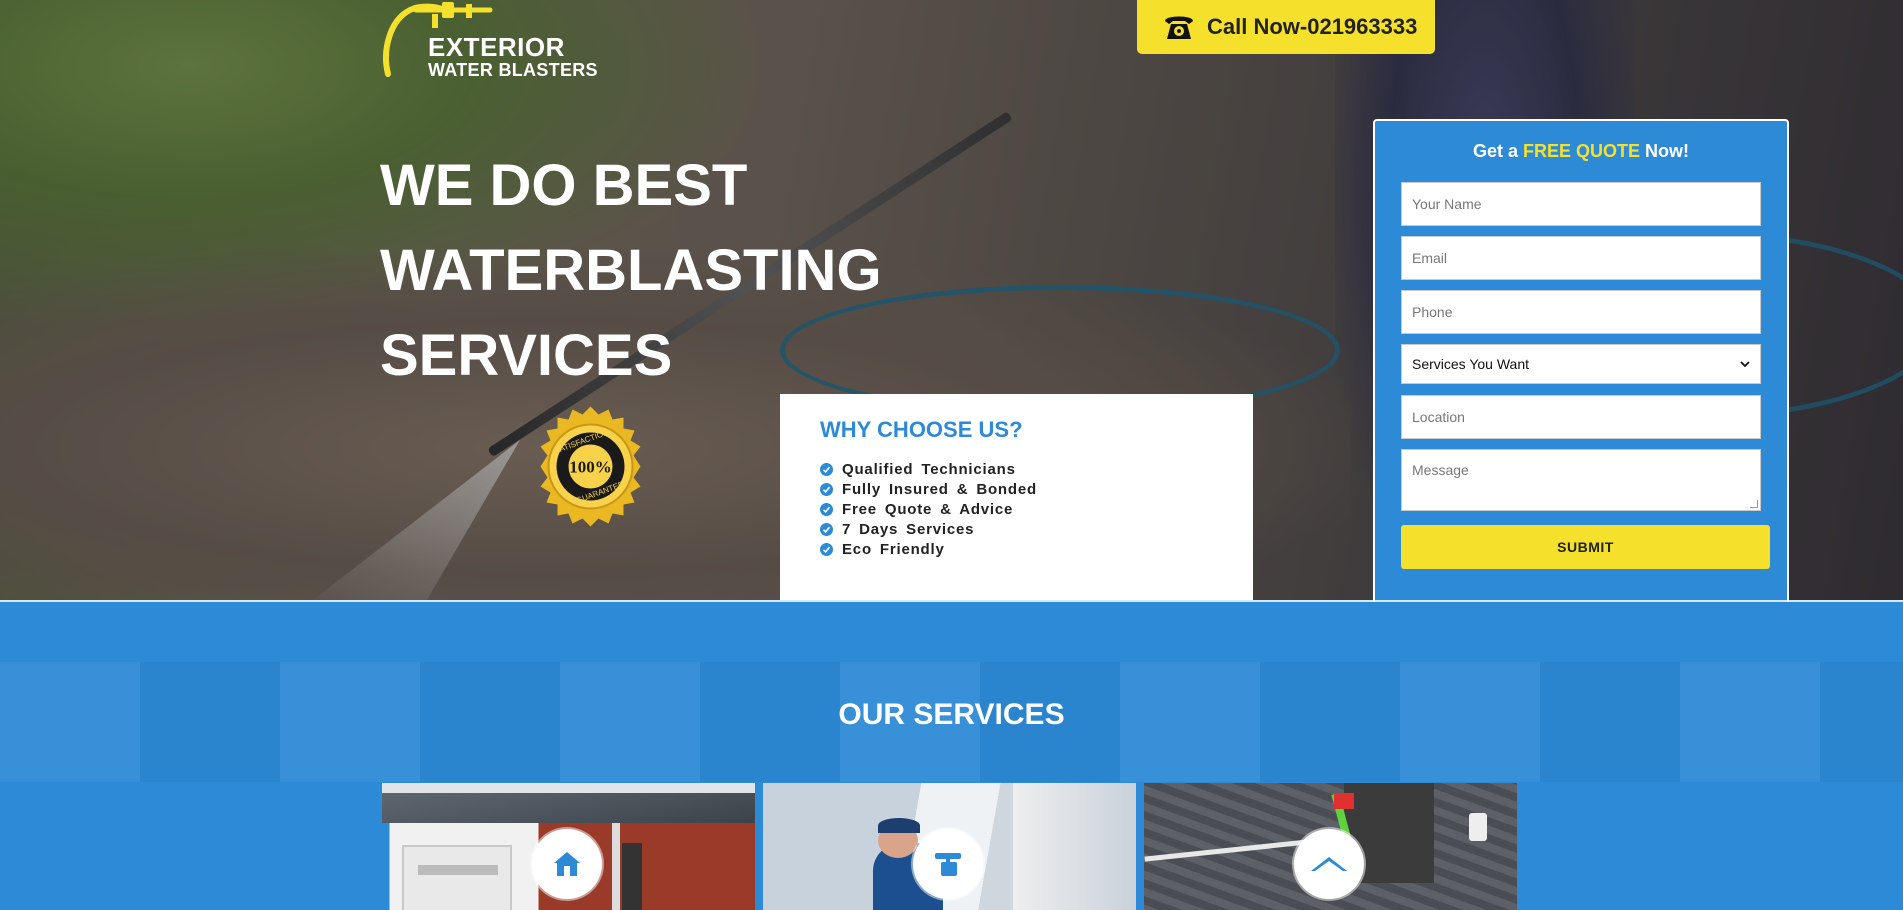 Image resolution: width=1903 pixels, height=910 pixels. Describe the element at coordinates (1440, 470) in the screenshot. I see `message-field-placeholder: Message` at that location.